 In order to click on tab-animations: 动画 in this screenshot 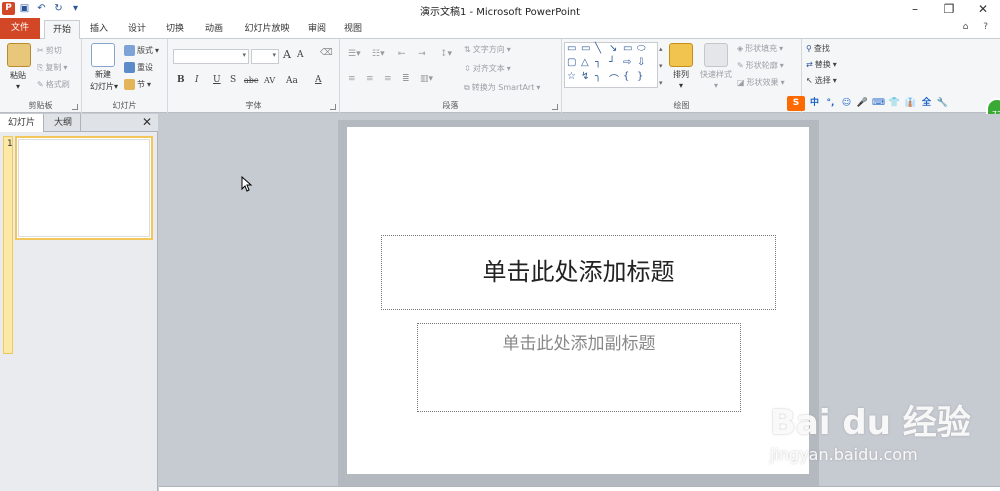, I will do `click(214, 29)`.